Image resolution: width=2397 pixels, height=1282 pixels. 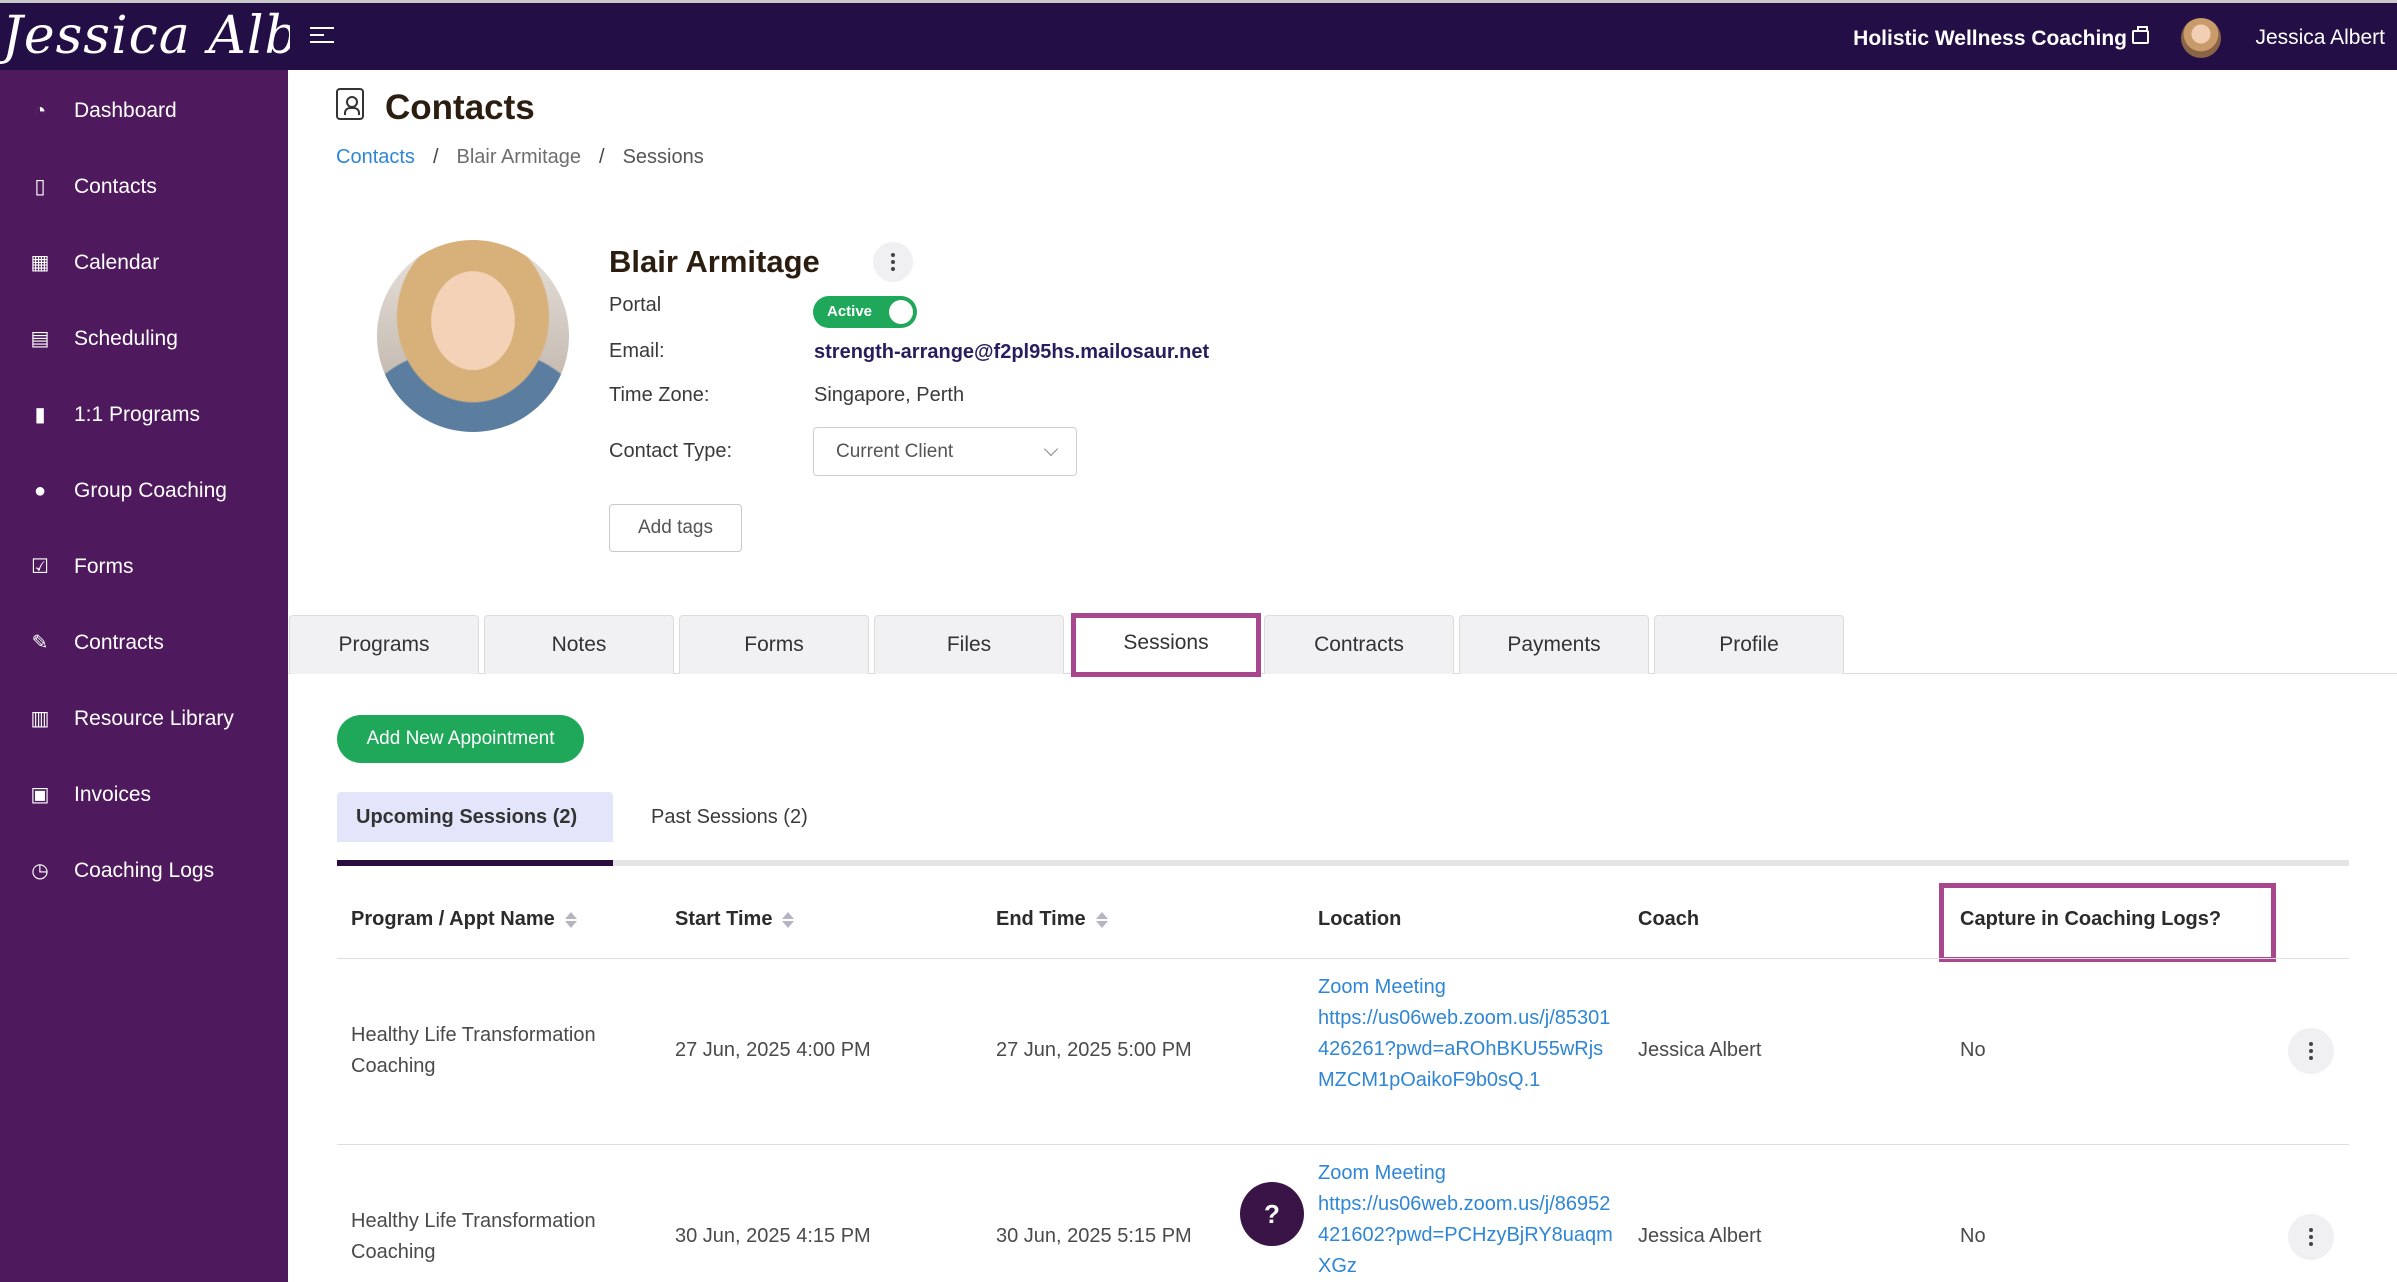 I want to click on menu-toggle-icon, so click(x=322, y=38).